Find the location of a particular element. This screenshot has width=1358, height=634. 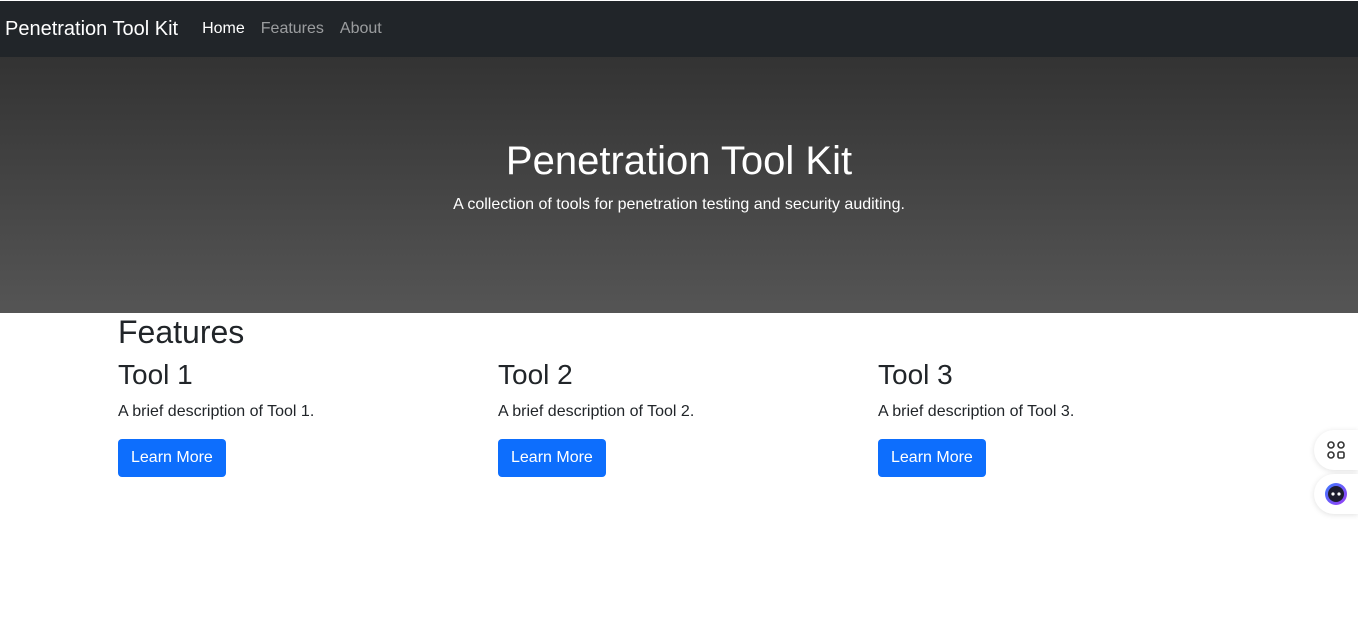

assistant-face-icon is located at coordinates (1336, 494).